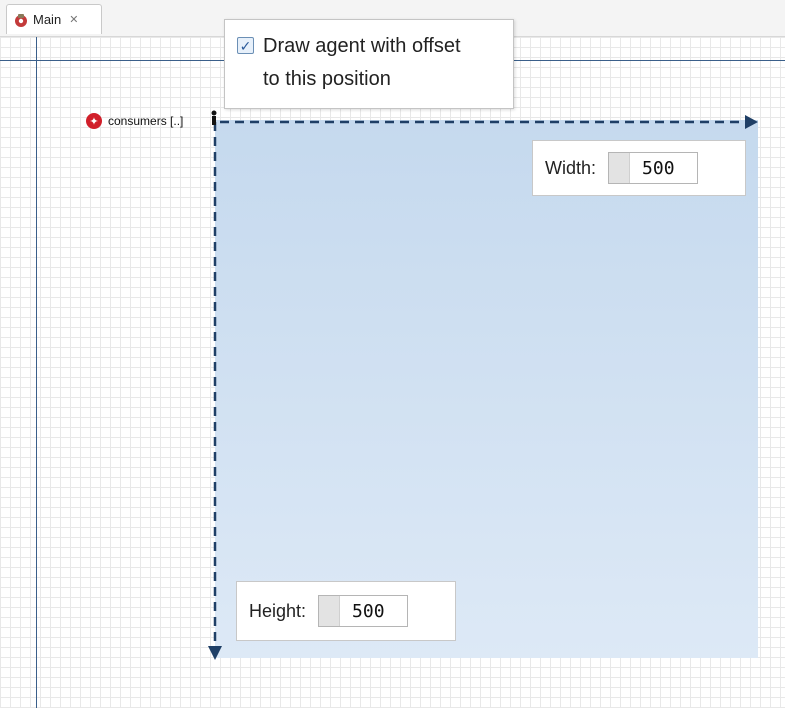  What do you see at coordinates (620, 168) in the screenshot?
I see `width-input-handle` at bounding box center [620, 168].